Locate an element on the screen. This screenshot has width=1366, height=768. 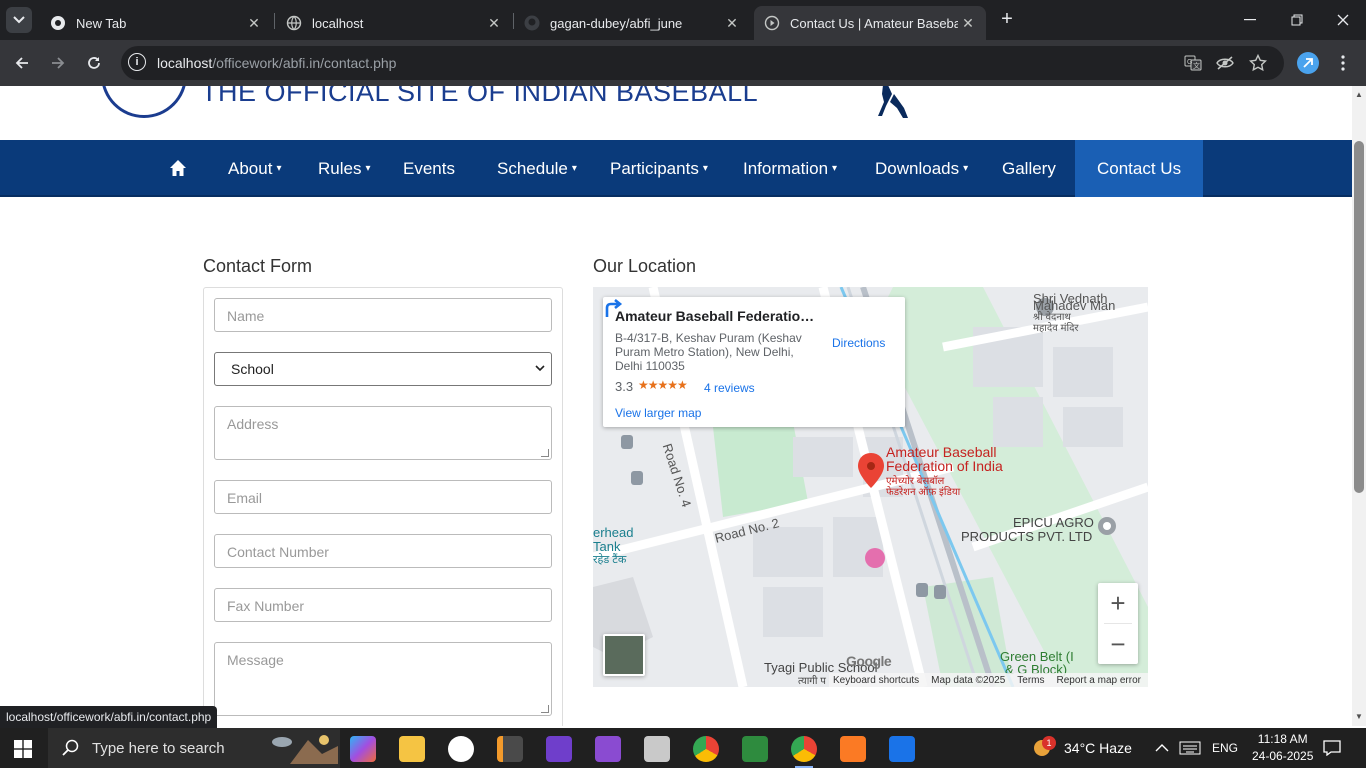
site-title: THE OFFICIAL SITE OF INDIAN BASEBALL is located at coordinates (480, 96).